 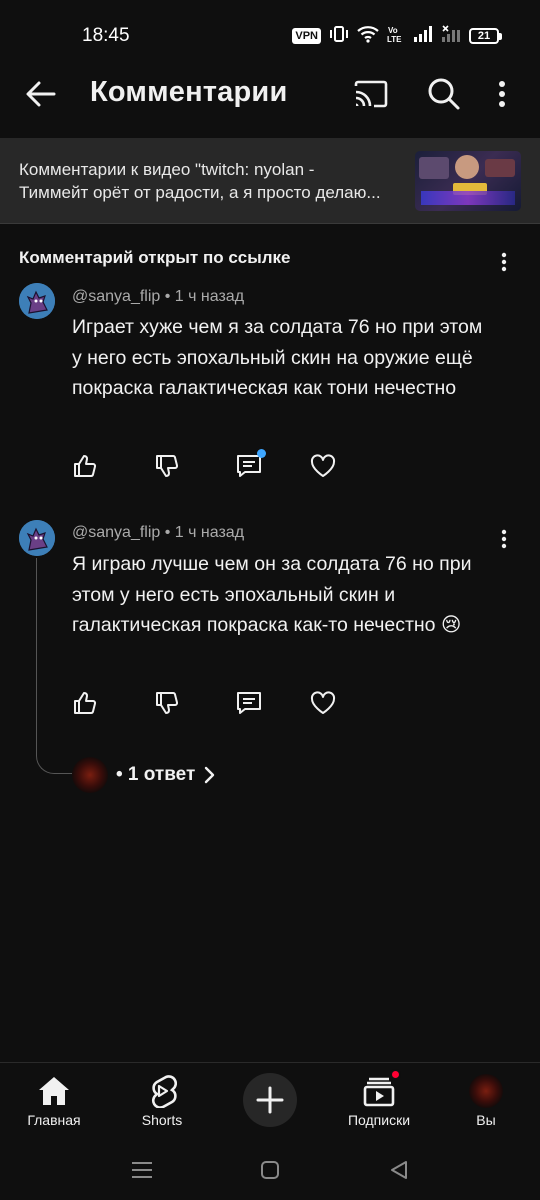 What do you see at coordinates (423, 36) in the screenshot?
I see `signal-icon` at bounding box center [423, 36].